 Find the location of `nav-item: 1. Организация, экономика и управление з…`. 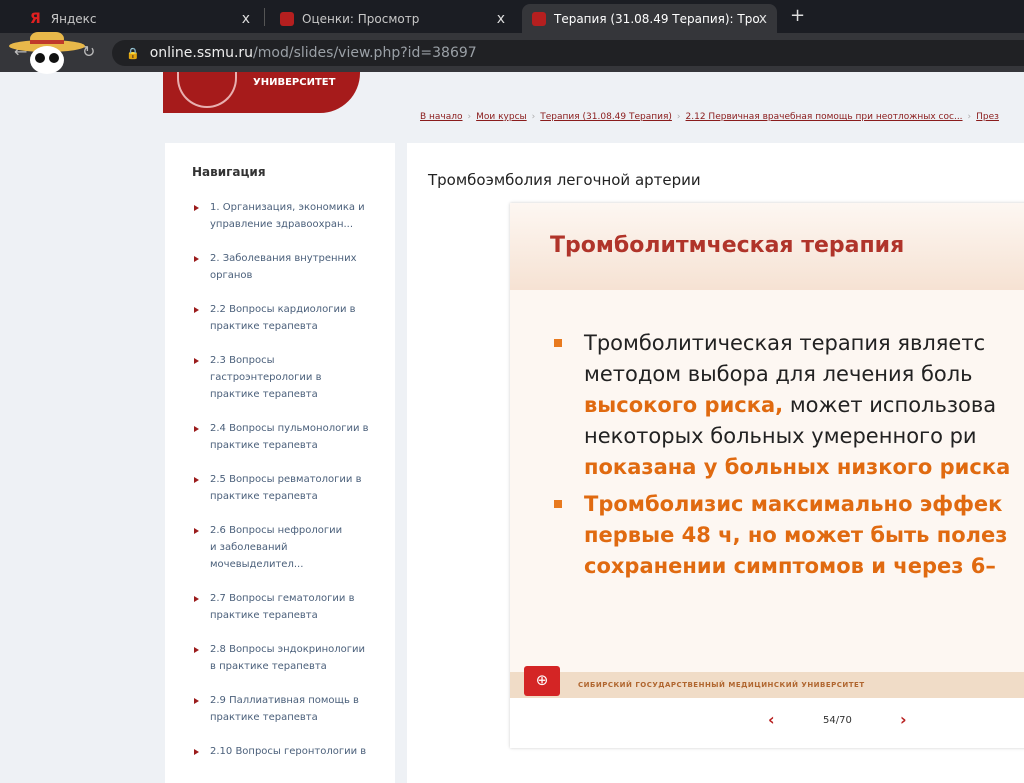

nav-item: 1. Организация, экономика и управление з… is located at coordinates (281, 216).